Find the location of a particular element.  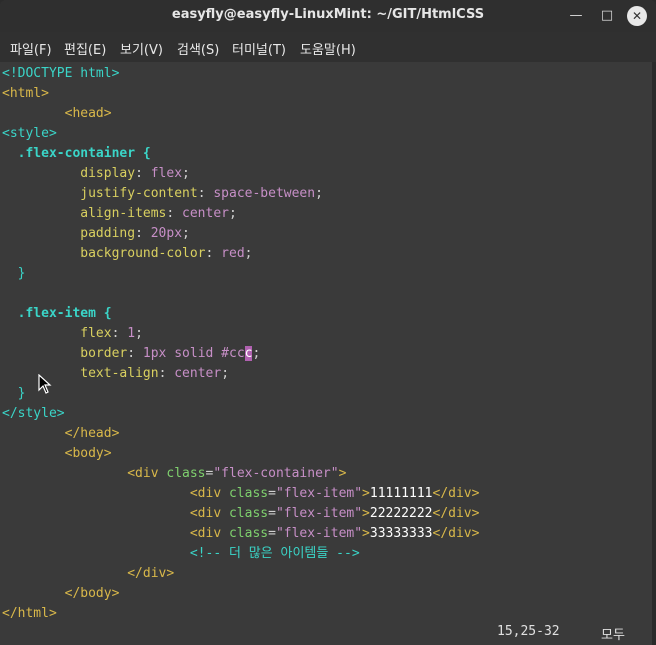

code-line: border: 1px solid #ccc; is located at coordinates (170, 353).